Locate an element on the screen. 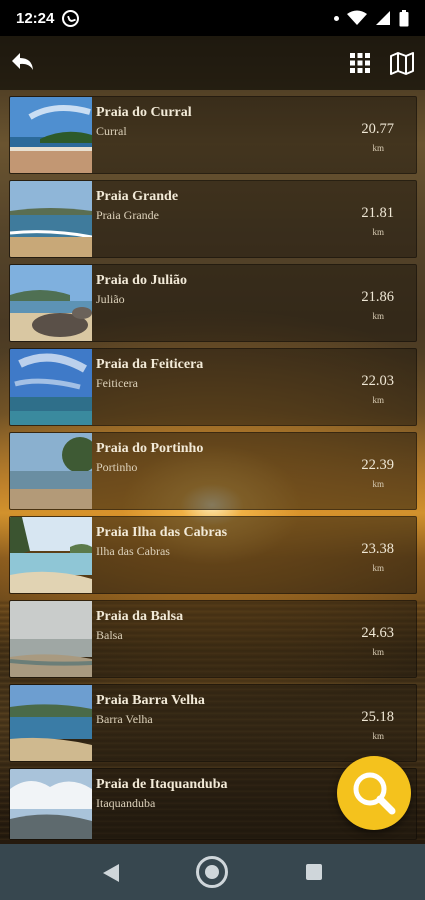 The image size is (425, 900). beach-name: Praia do Curral is located at coordinates (144, 112).